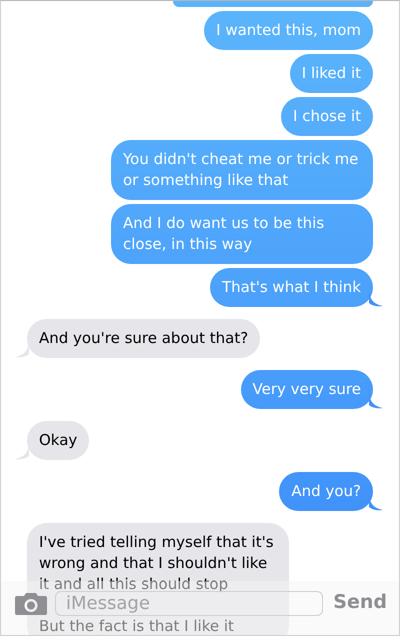 This screenshot has height=636, width=400. Describe the element at coordinates (242, 234) in the screenshot. I see `message-bubble: And I do want us to be this close, in this way` at that location.